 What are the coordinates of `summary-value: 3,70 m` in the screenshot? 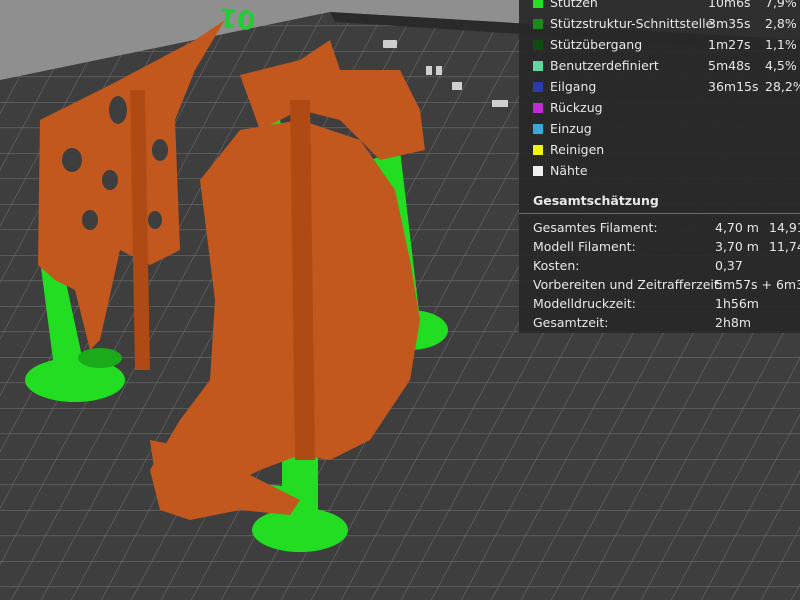 It's located at (737, 246).